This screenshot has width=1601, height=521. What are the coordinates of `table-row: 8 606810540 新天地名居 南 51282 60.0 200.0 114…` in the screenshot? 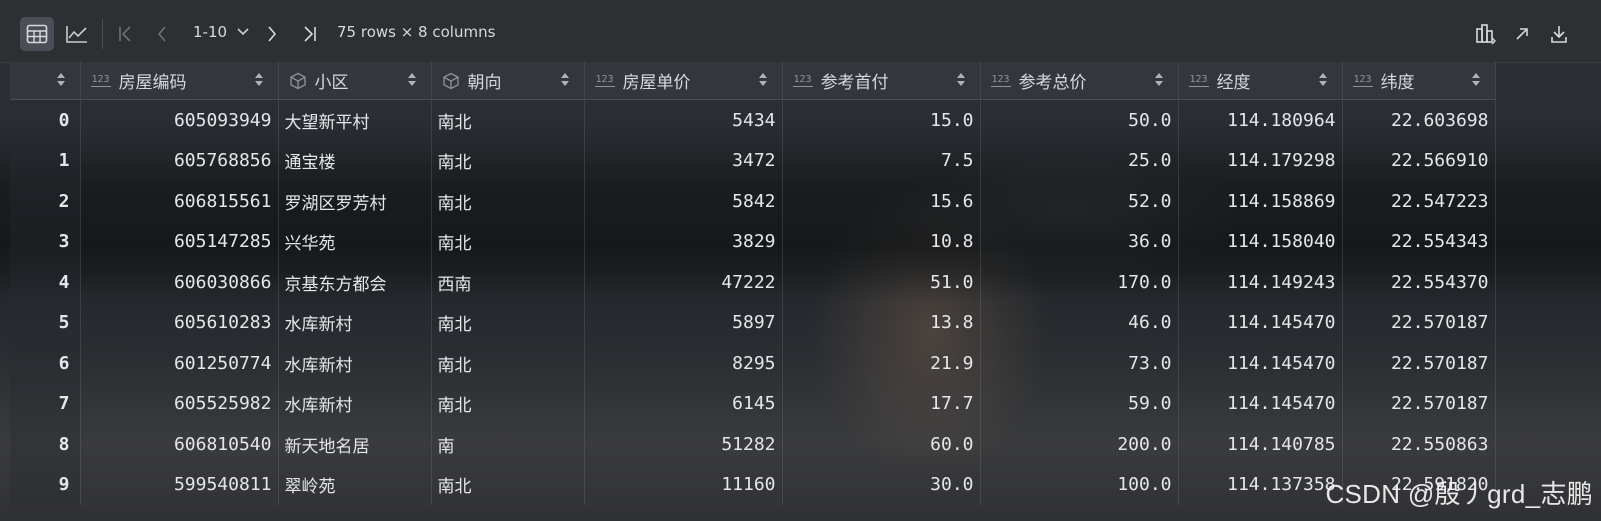 It's located at (753, 444).